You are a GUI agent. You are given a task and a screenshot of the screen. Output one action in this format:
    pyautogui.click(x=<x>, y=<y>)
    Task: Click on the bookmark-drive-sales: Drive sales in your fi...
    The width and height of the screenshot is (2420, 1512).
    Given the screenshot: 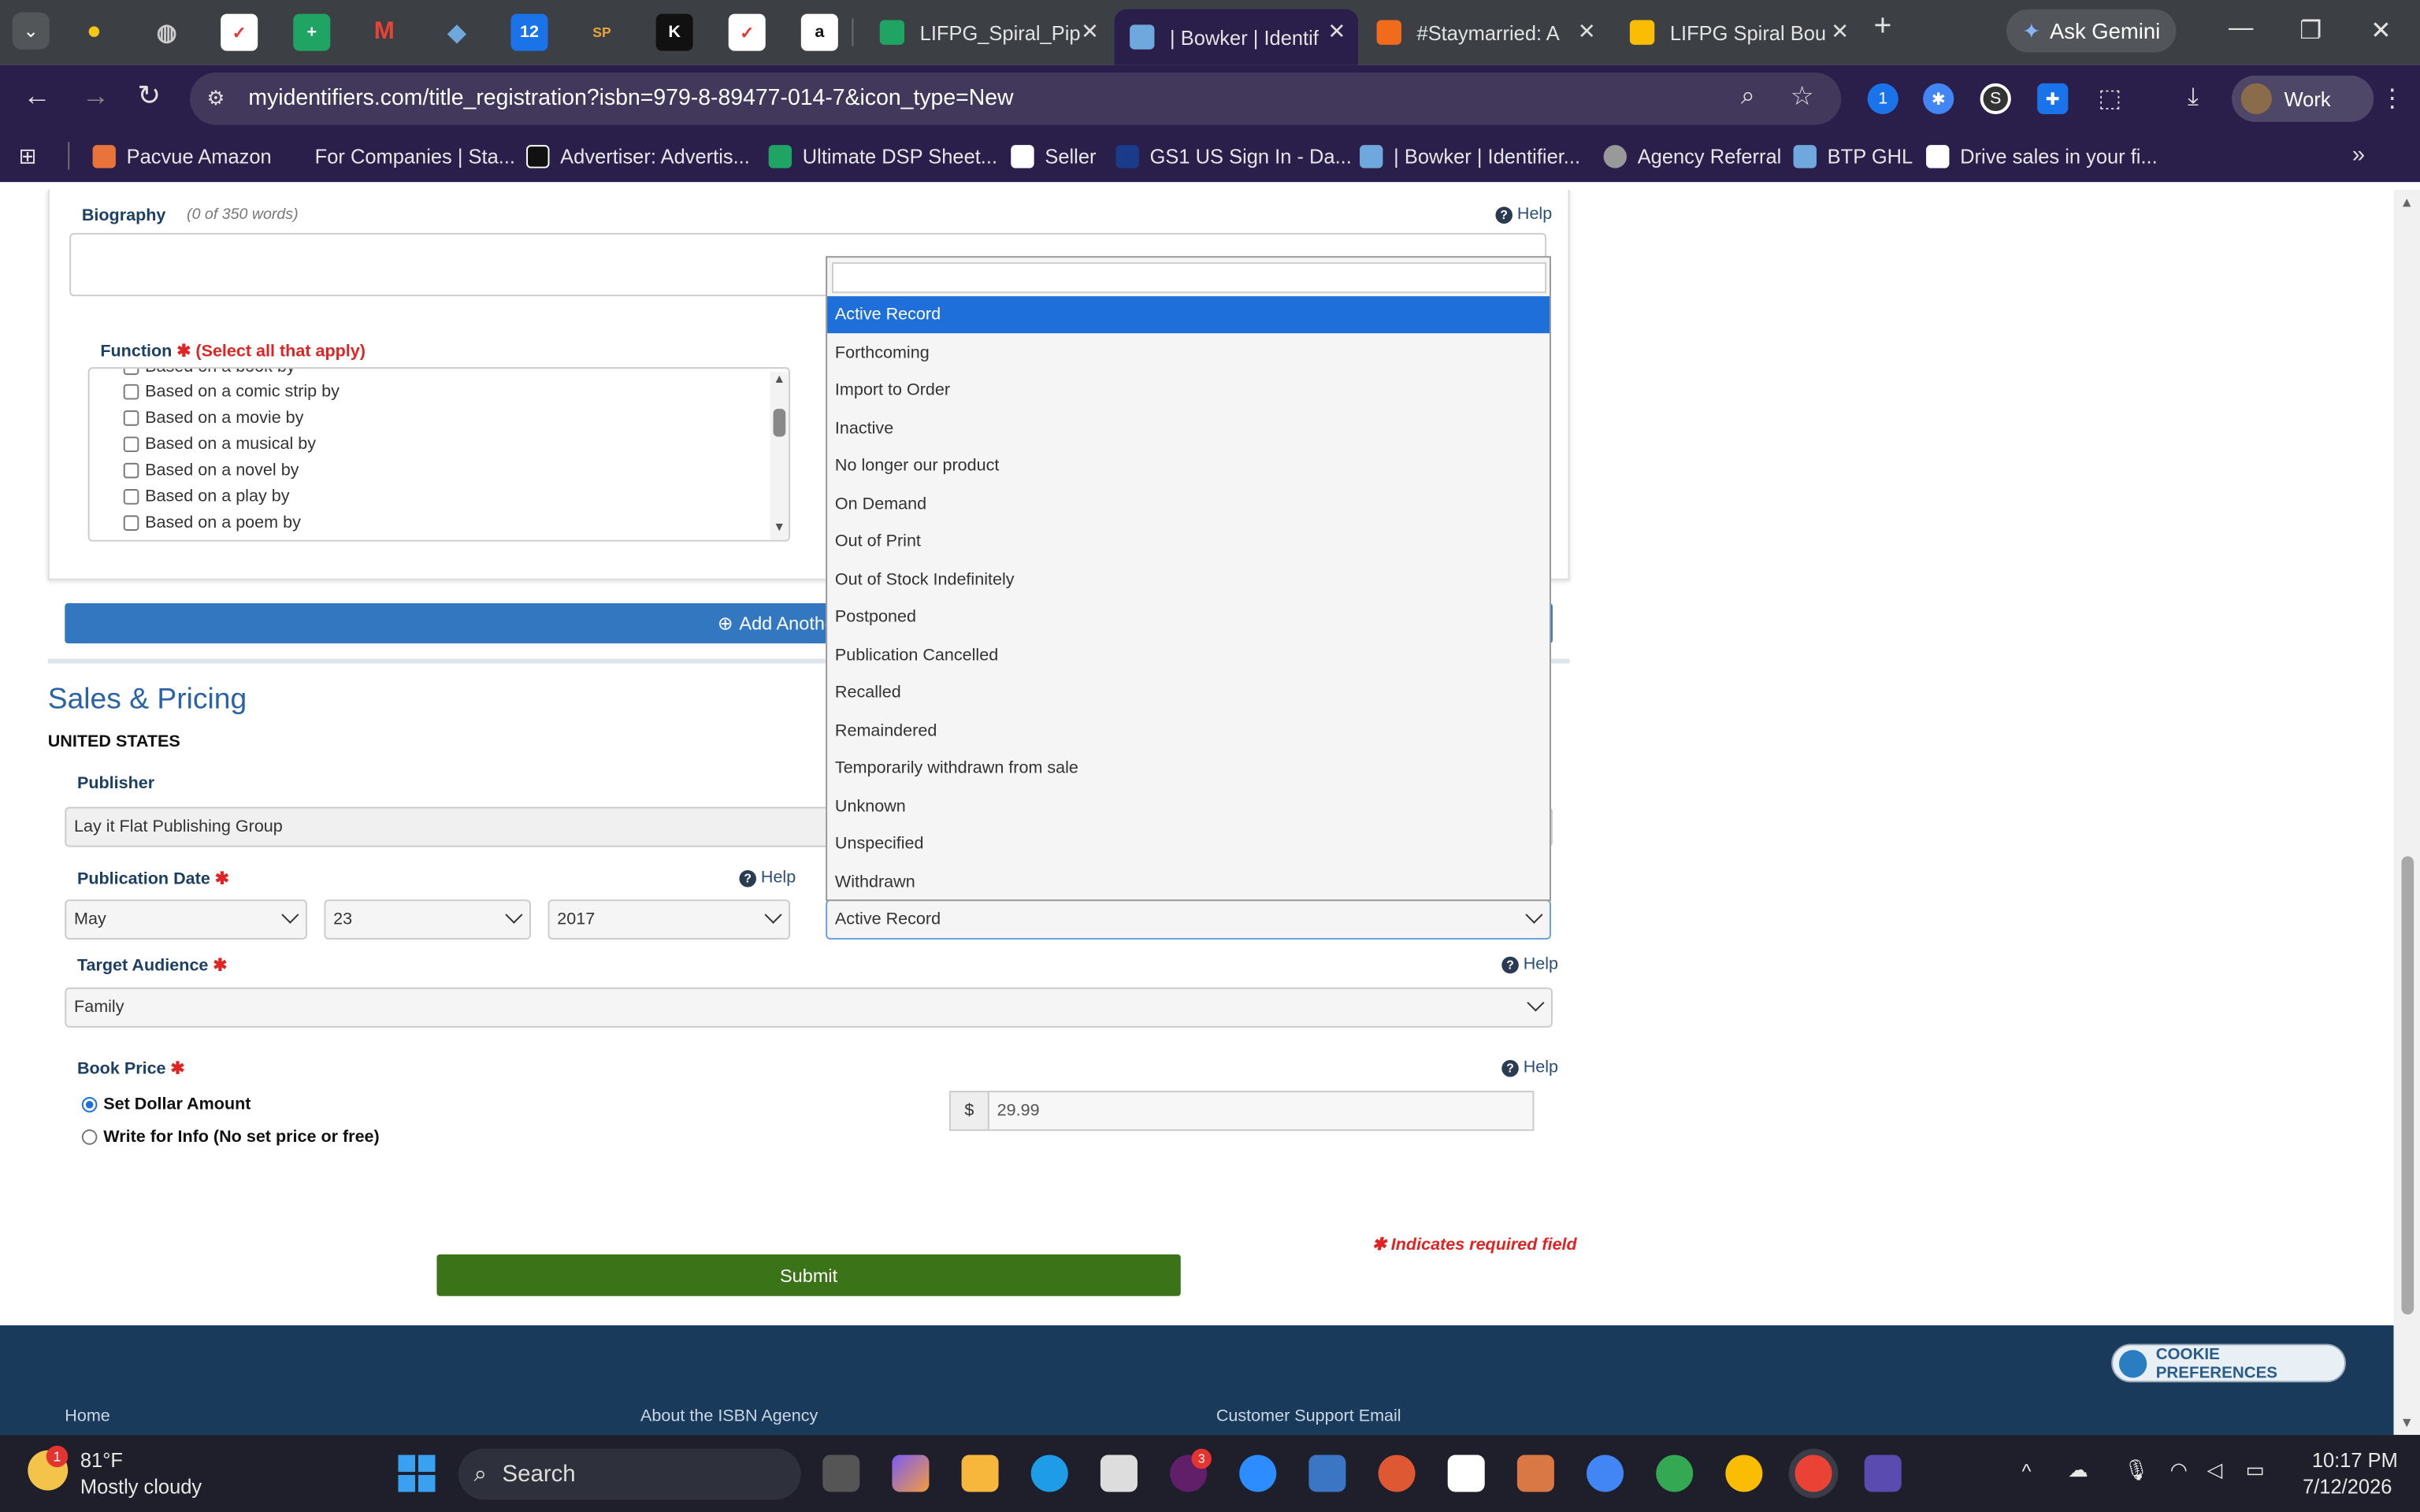 What is the action you would take?
    pyautogui.click(x=2042, y=157)
    